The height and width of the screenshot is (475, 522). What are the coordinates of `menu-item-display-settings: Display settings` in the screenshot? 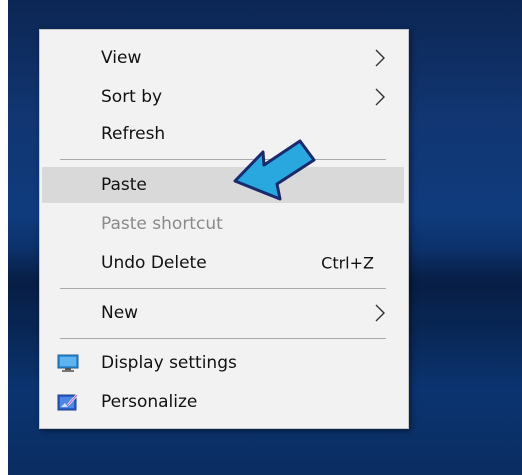 It's located at (223, 363).